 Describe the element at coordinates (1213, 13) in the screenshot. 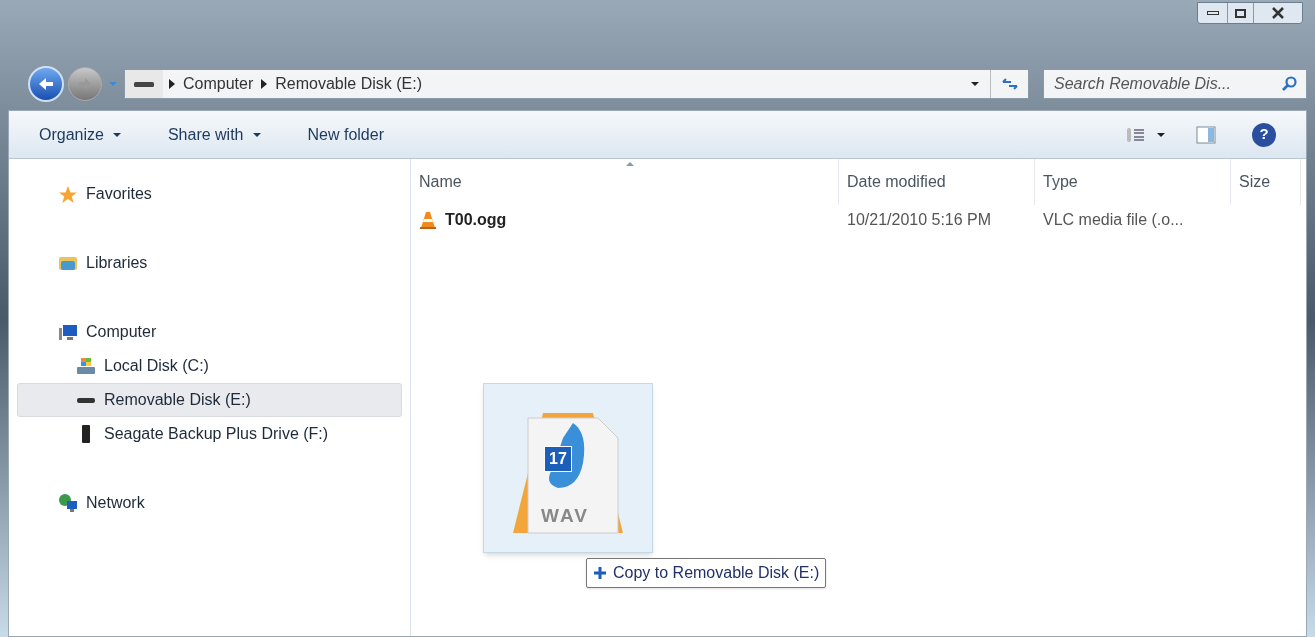

I see `minimize-button` at that location.